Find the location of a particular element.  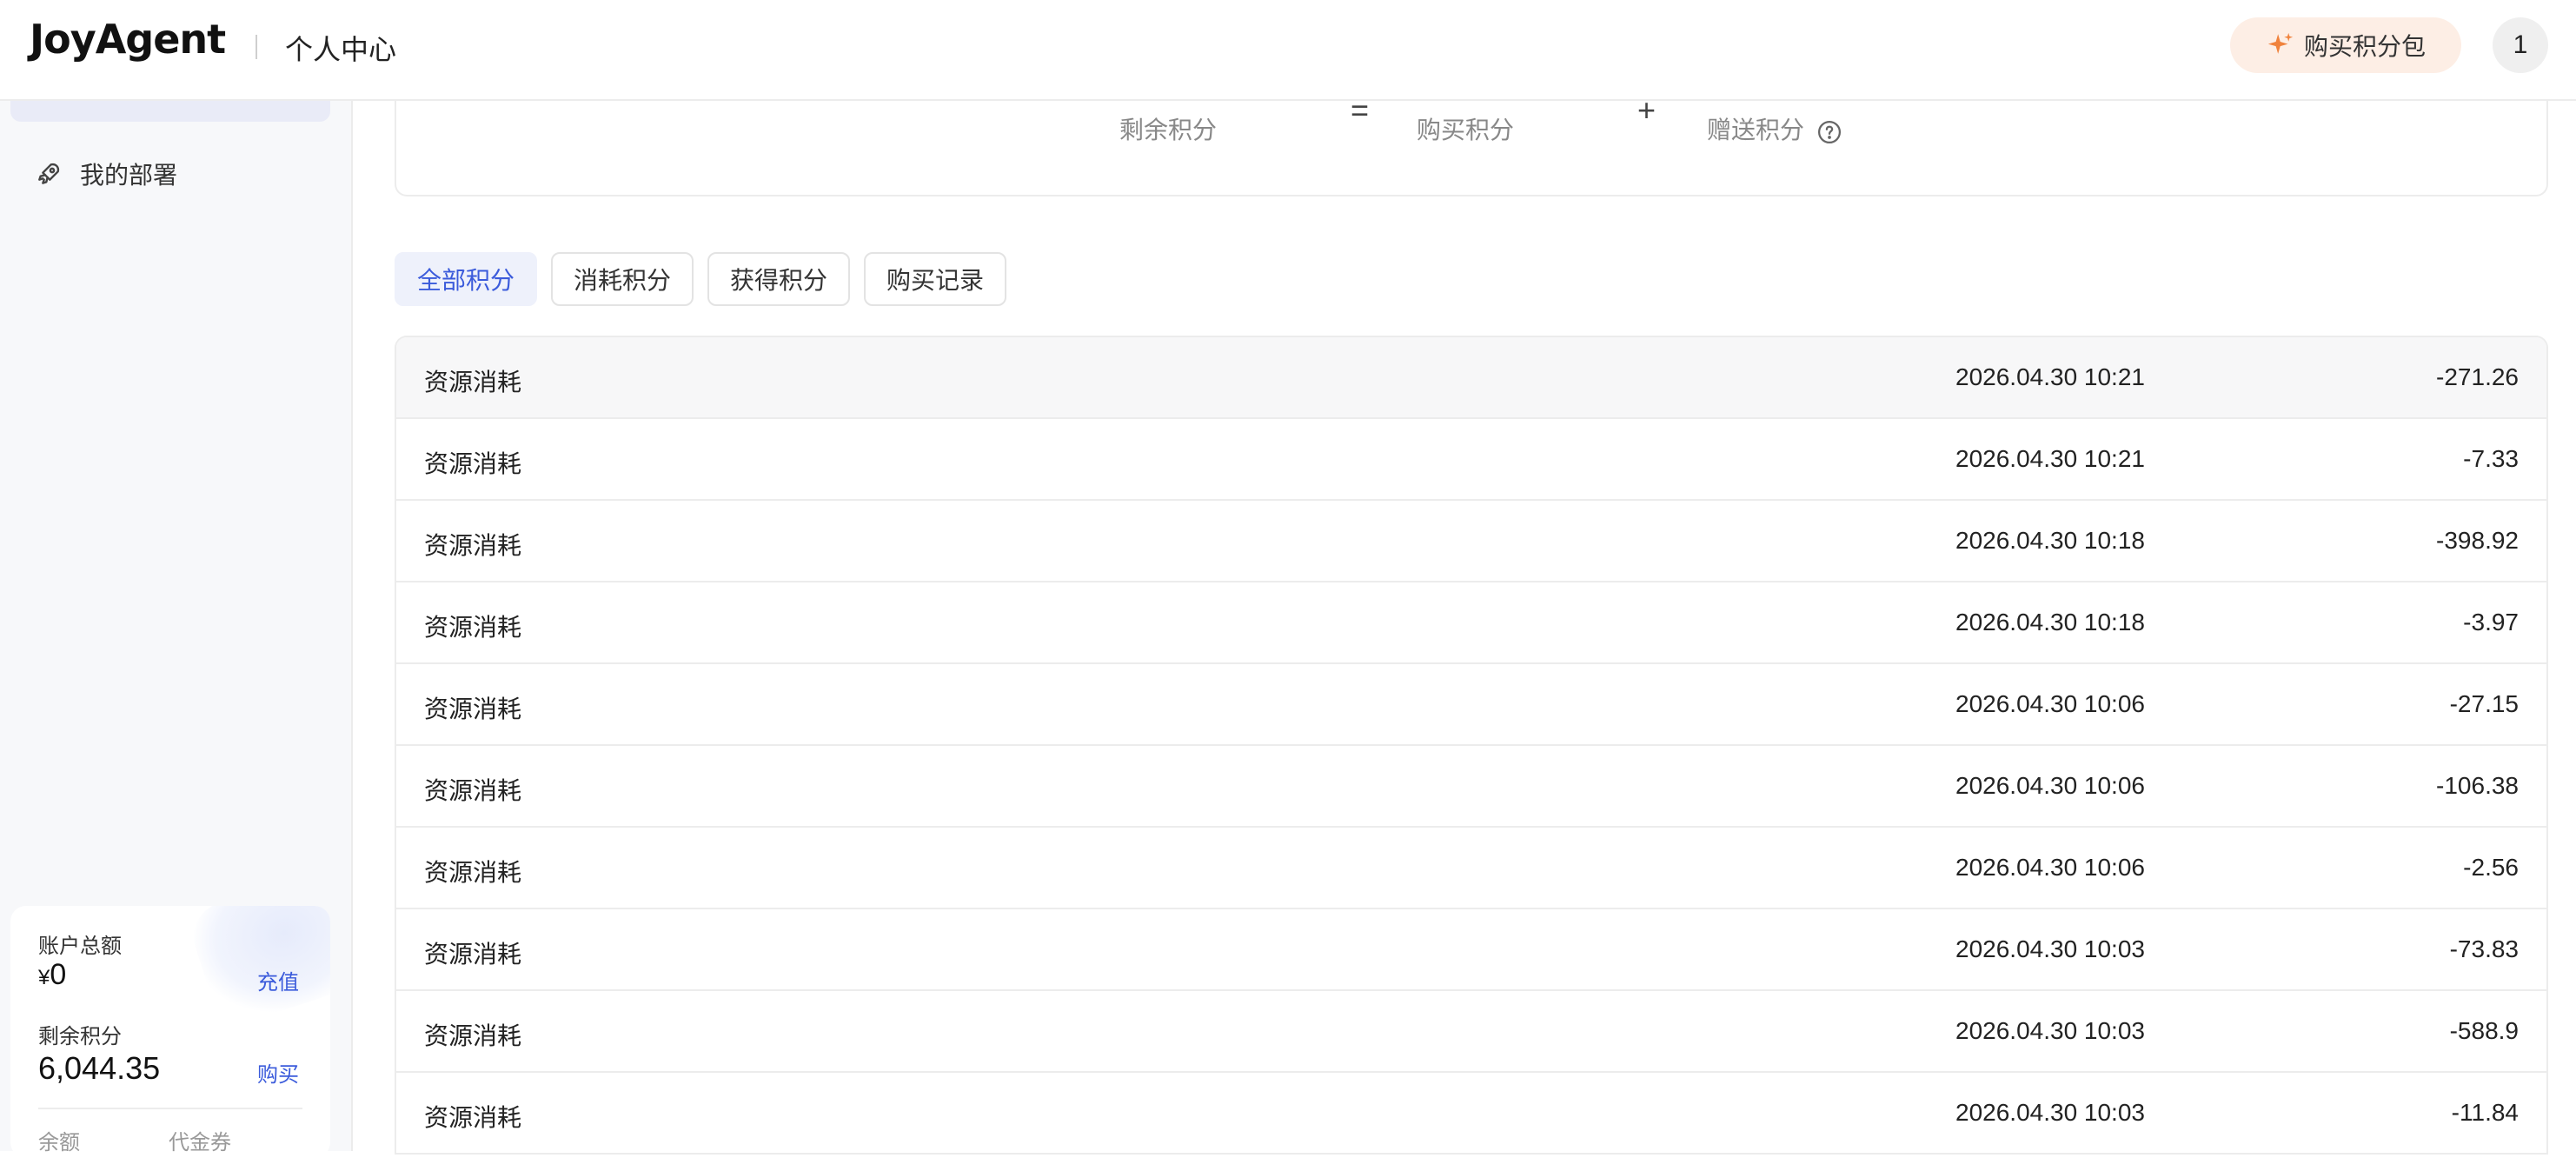

top-bar: JoyAgent 个人中心 购买积分包 1 is located at coordinates (1288, 50).